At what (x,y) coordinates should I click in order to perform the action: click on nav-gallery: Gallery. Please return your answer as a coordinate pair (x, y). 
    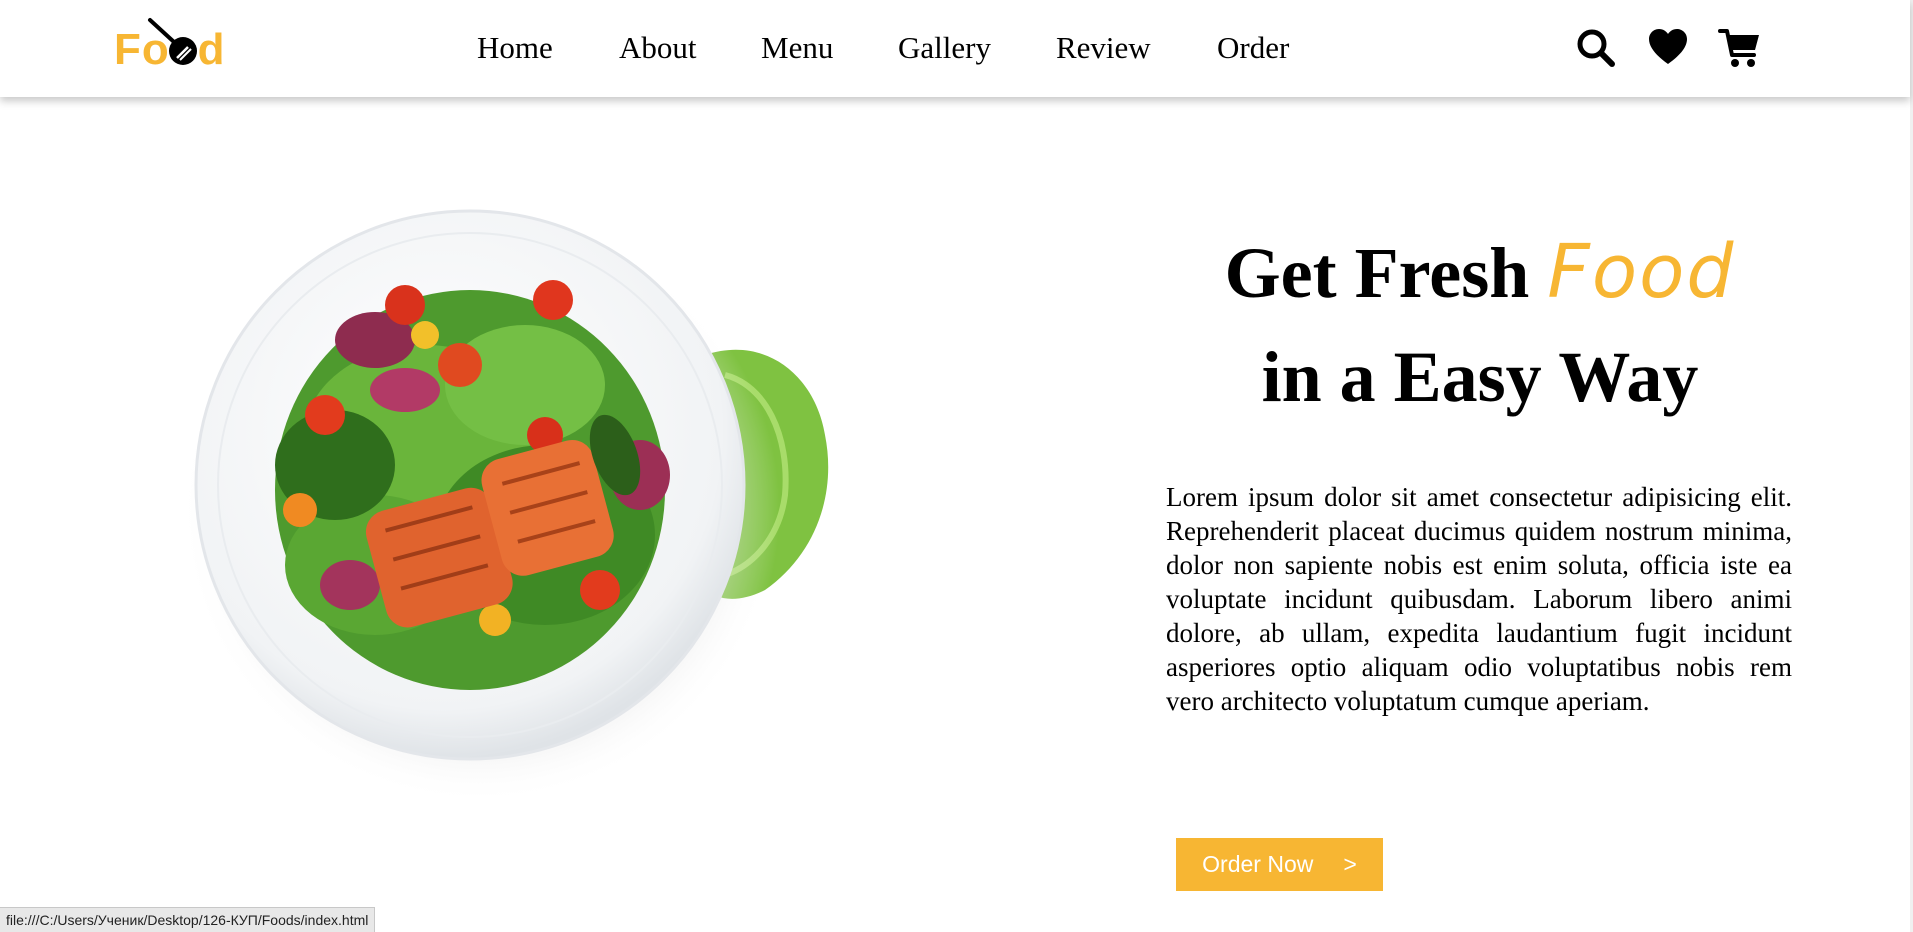
    Looking at the image, I should click on (944, 48).